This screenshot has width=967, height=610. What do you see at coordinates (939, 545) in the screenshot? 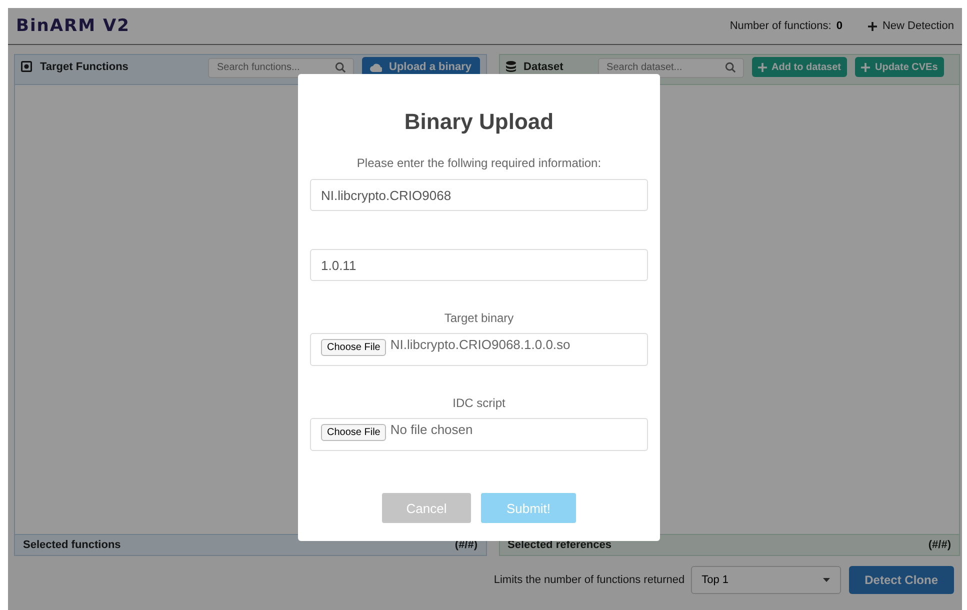
I see `footer-count: (#/#)` at bounding box center [939, 545].